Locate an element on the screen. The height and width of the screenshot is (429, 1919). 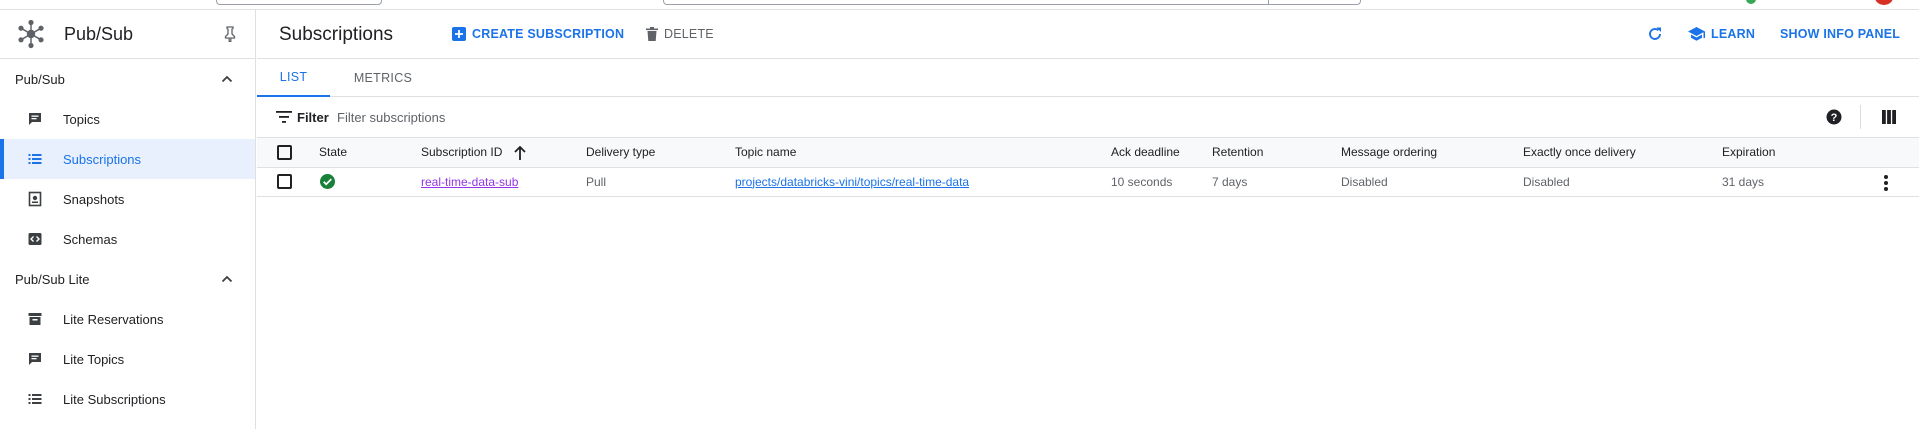
filter-label: Filter is located at coordinates (313, 117).